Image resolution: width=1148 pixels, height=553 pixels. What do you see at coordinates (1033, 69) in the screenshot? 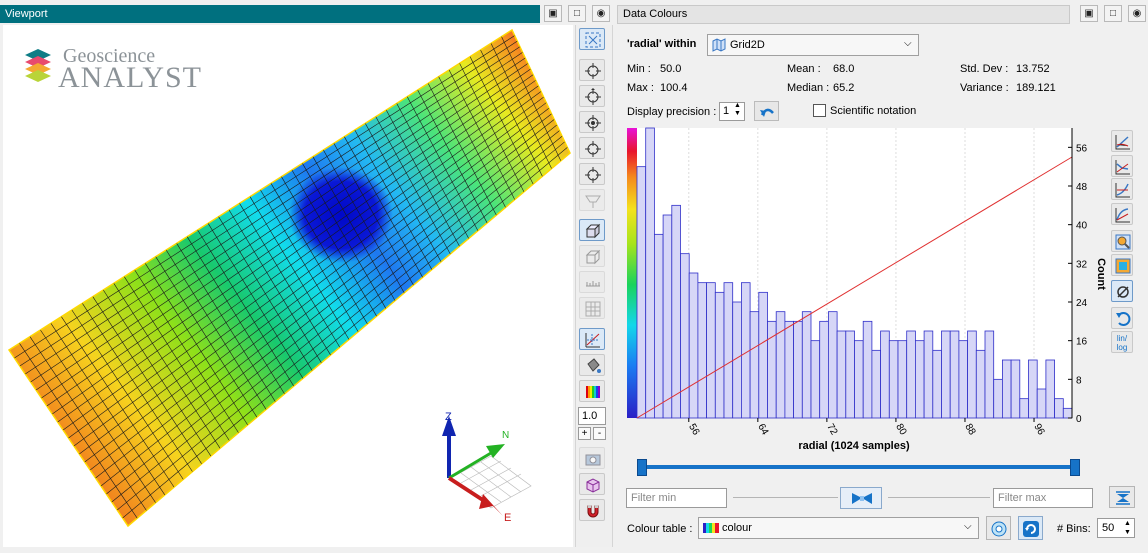
I see `std-dev-value: 13.752` at bounding box center [1033, 69].